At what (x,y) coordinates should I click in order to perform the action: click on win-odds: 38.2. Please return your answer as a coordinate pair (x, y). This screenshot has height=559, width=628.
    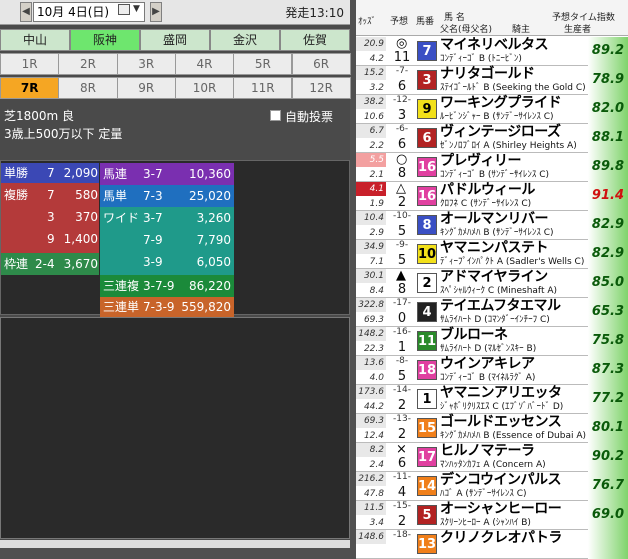
    Looking at the image, I should click on (371, 102).